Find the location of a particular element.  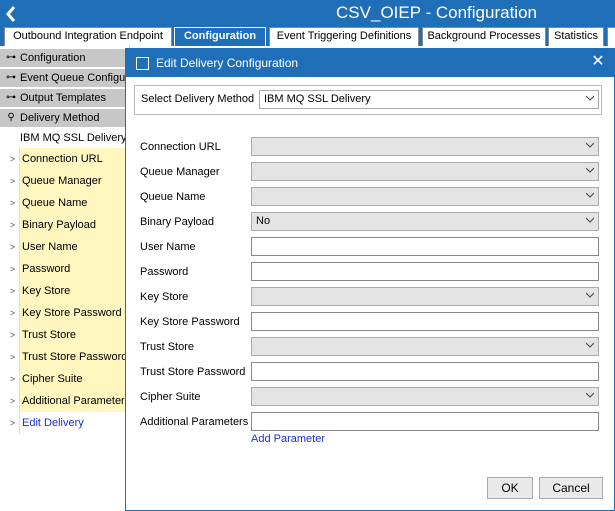

page-title: CSV_OIEP - Configuration is located at coordinates (436, 12).